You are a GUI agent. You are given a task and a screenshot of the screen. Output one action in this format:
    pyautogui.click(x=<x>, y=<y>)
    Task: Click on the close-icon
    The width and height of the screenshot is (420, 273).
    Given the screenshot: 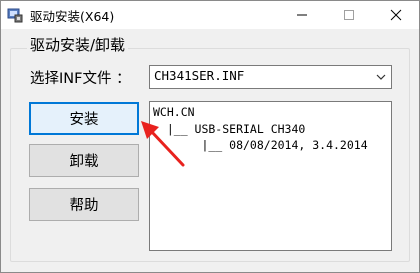 What is the action you would take?
    pyautogui.click(x=396, y=15)
    